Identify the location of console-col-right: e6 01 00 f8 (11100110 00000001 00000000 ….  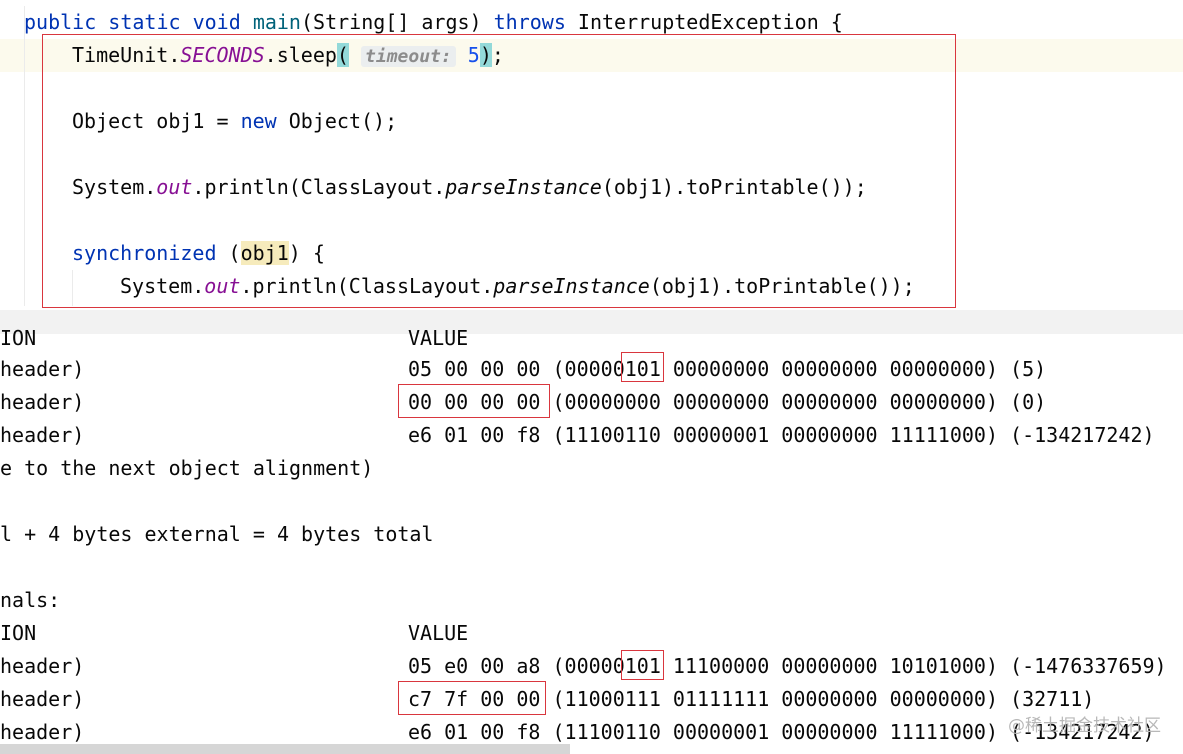
(781, 435).